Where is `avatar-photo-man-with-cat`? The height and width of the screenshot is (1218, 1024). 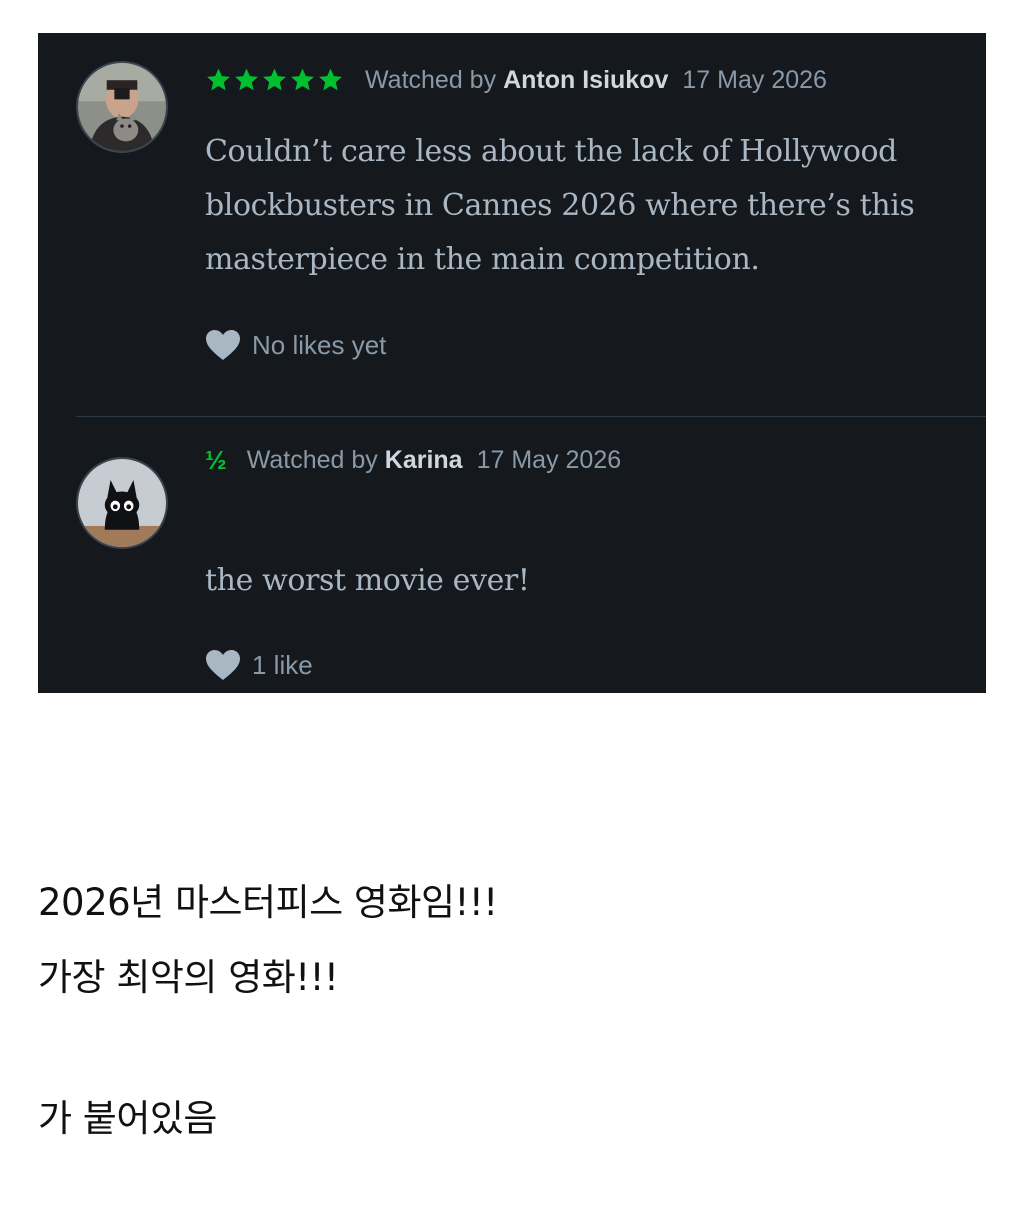 avatar-photo-man-with-cat is located at coordinates (122, 107).